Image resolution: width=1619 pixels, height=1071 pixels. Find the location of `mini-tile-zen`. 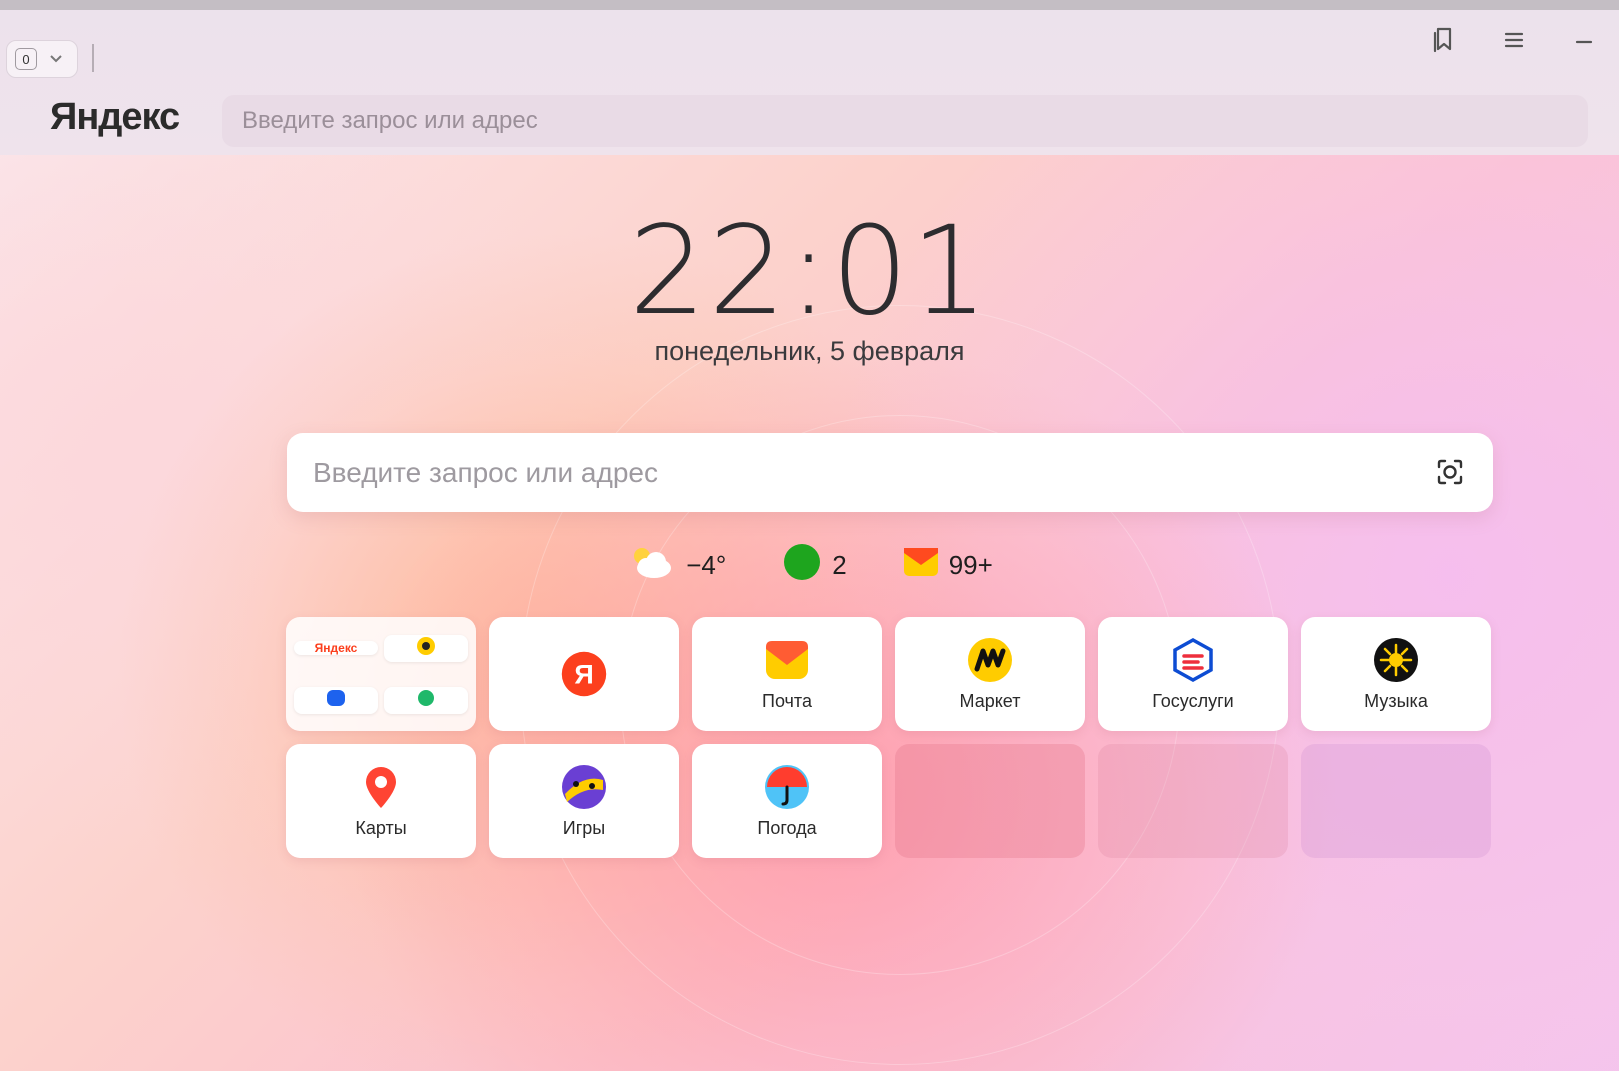

mini-tile-zen is located at coordinates (426, 648).